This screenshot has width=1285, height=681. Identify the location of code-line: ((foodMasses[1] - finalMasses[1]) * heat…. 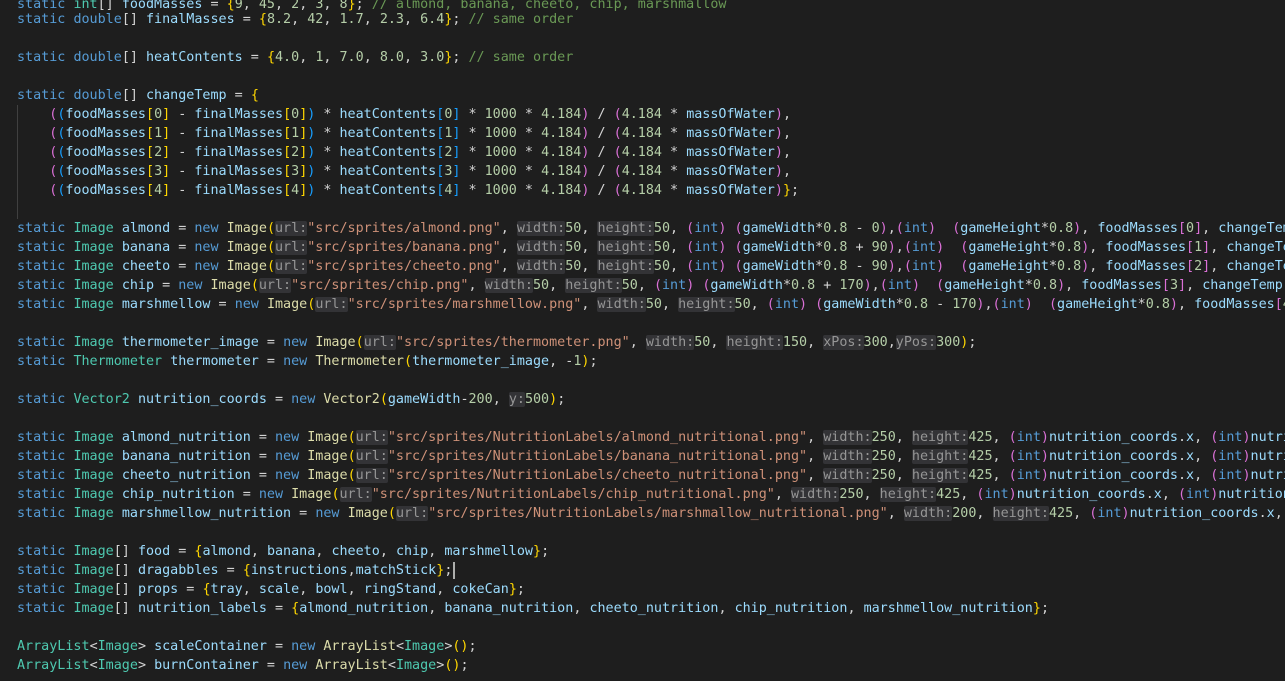
(404, 133).